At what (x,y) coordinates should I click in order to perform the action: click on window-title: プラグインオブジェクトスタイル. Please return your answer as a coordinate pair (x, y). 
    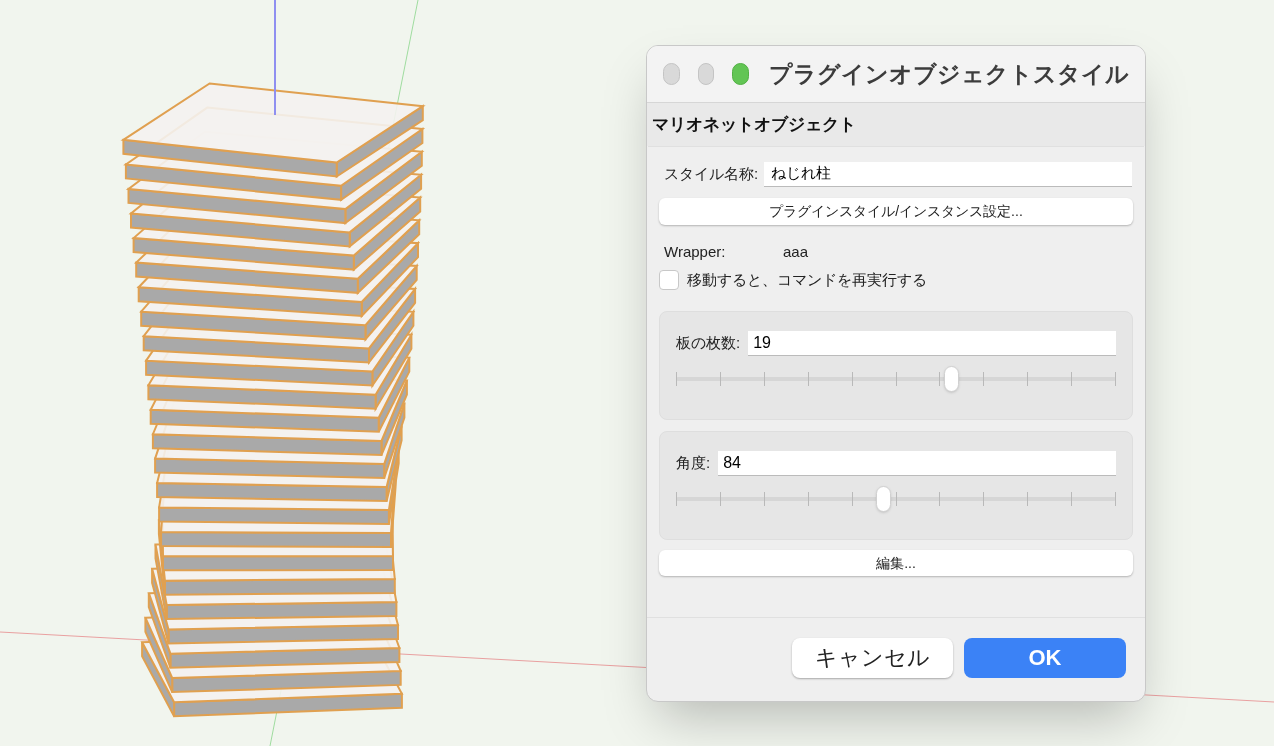
    Looking at the image, I should click on (949, 74).